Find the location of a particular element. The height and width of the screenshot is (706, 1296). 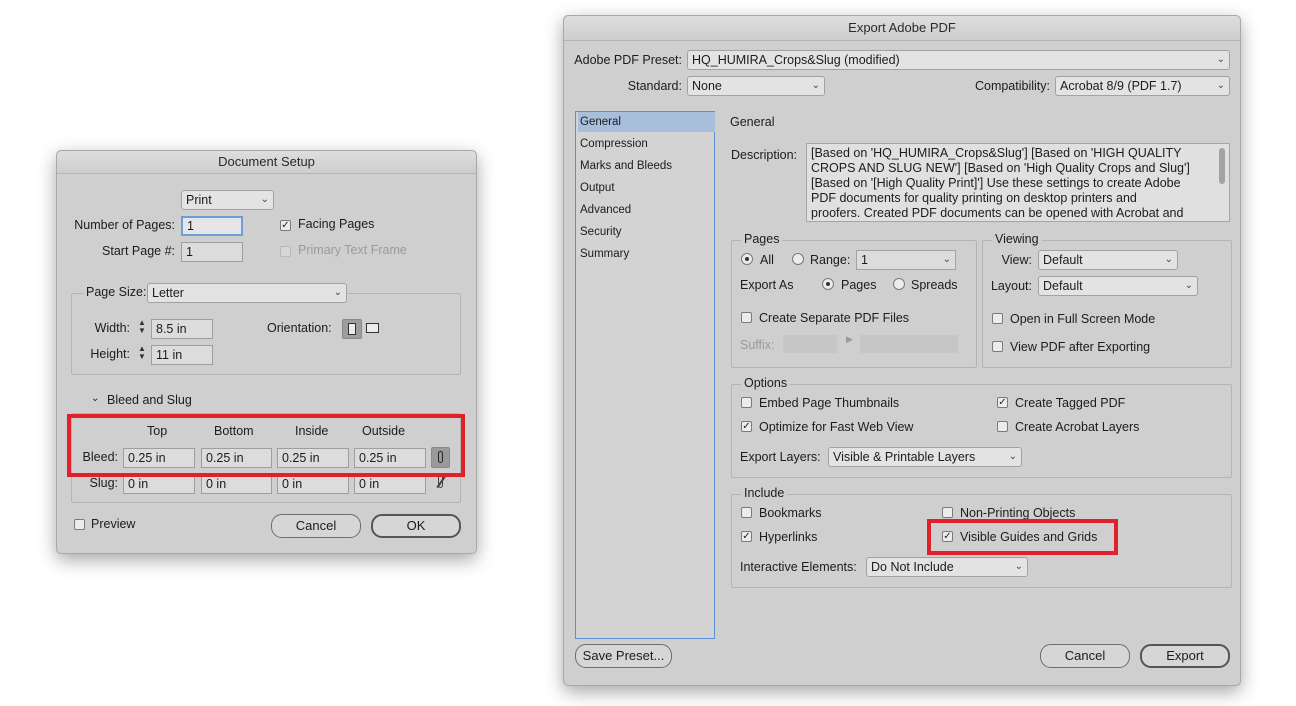

export-layers-label: Export Layers: is located at coordinates (780, 457).